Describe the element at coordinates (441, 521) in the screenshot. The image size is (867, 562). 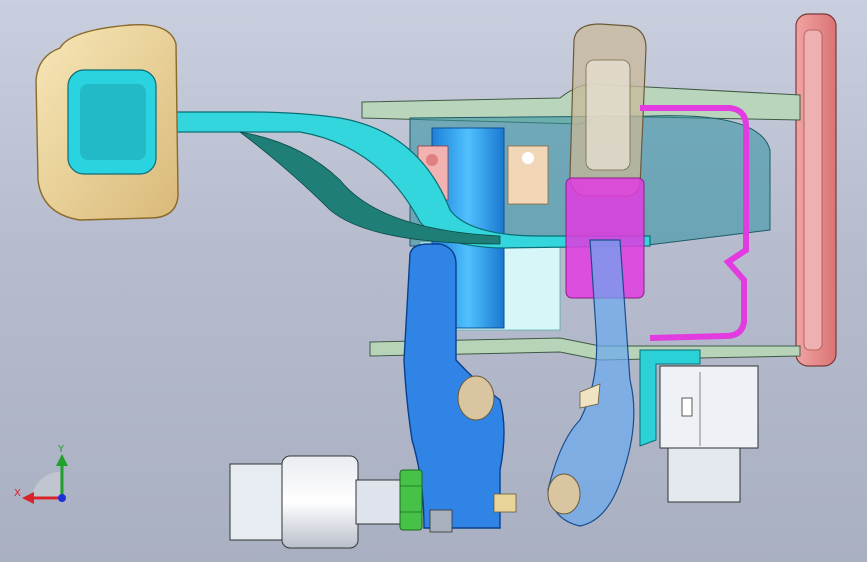
I see `adjuster-bolt` at that location.